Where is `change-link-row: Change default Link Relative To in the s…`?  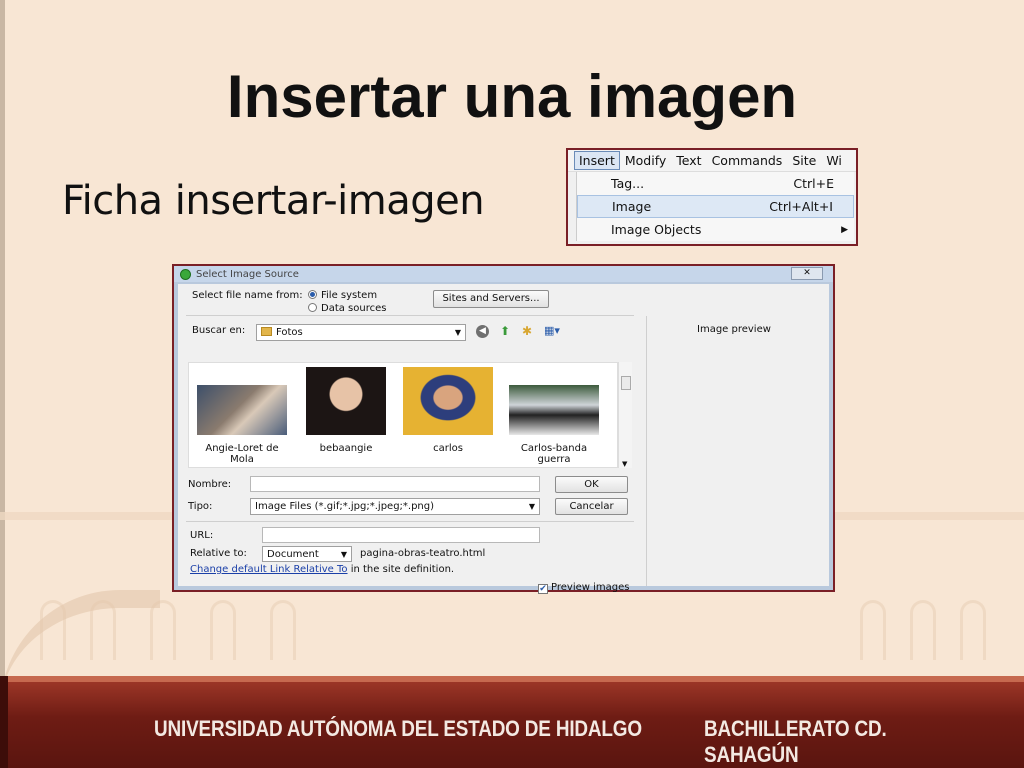
change-link-row: Change default Link Relative To in the s… is located at coordinates (322, 569).